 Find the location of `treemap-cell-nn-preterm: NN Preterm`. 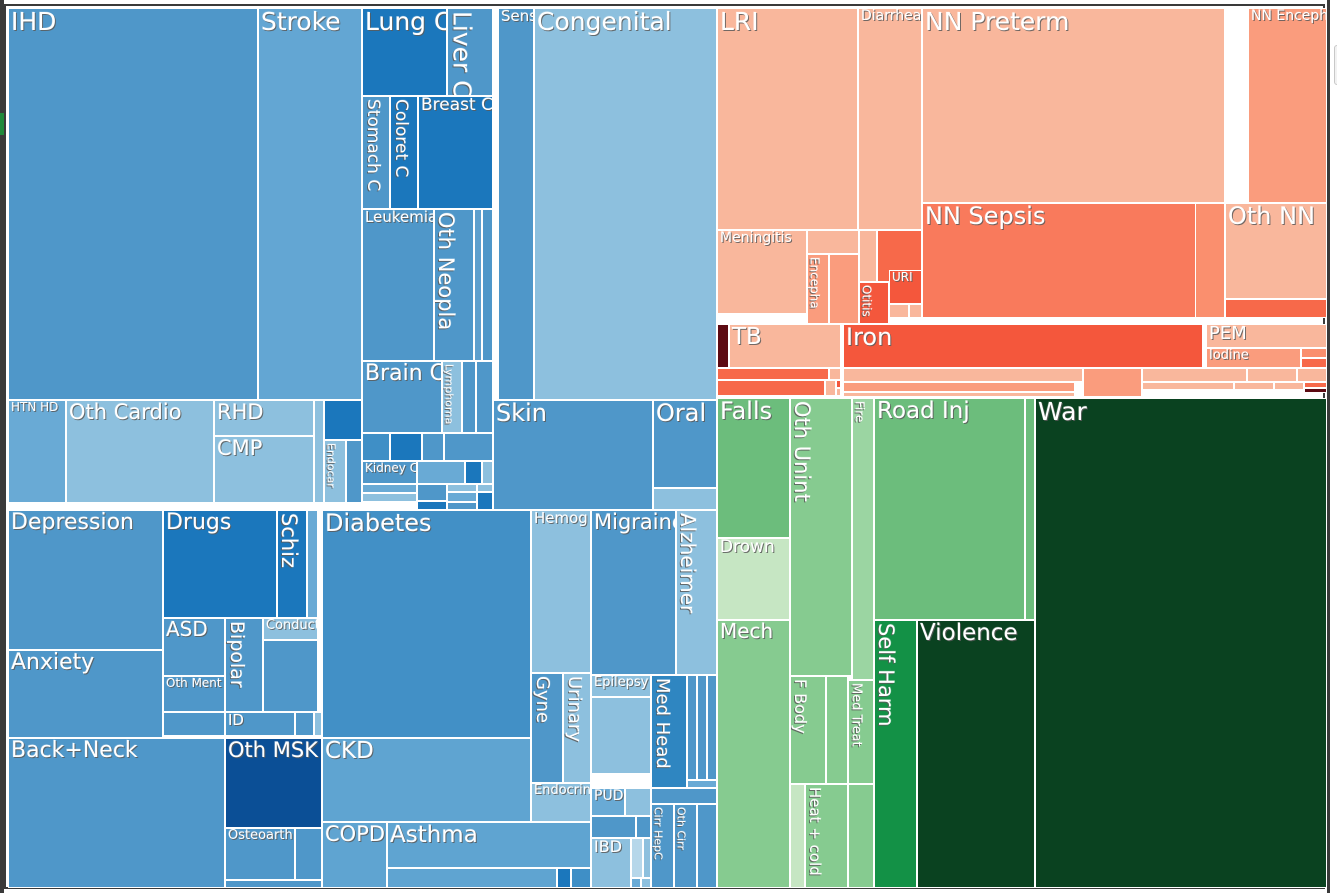

treemap-cell-nn-preterm: NN Preterm is located at coordinates (1073, 105).